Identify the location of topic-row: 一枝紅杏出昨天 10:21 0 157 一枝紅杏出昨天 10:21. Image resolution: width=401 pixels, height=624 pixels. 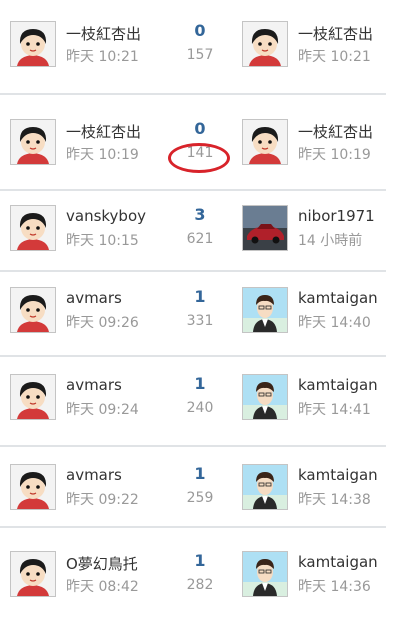
(200, 54).